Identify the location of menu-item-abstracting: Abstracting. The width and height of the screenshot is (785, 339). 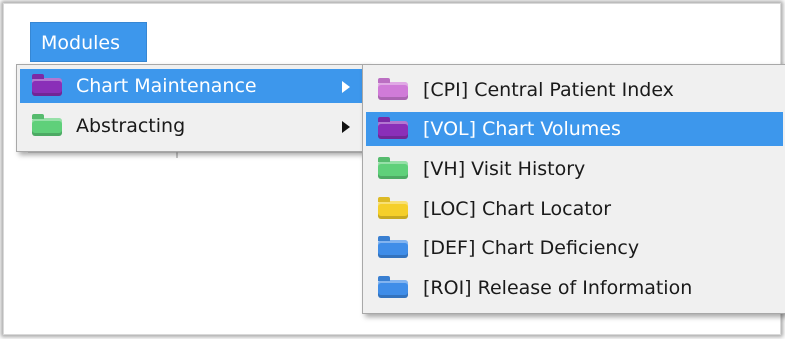
(191, 126).